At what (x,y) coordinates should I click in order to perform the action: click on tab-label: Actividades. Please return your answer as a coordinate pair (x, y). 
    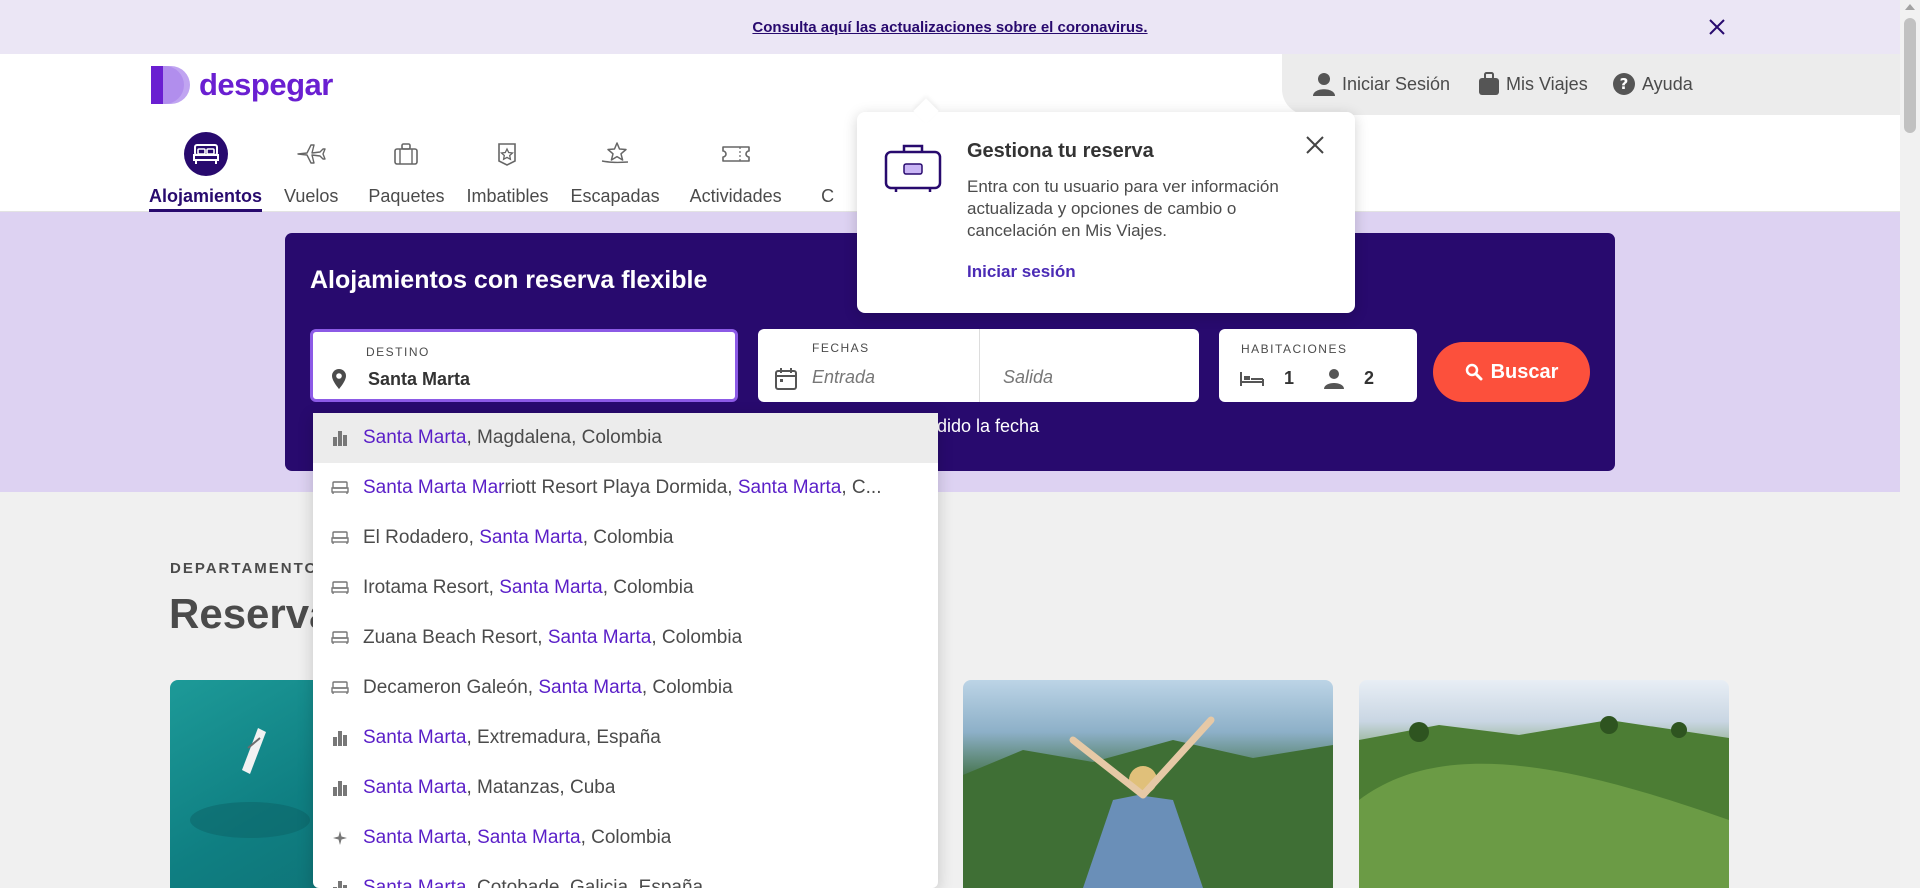
    Looking at the image, I should click on (735, 196).